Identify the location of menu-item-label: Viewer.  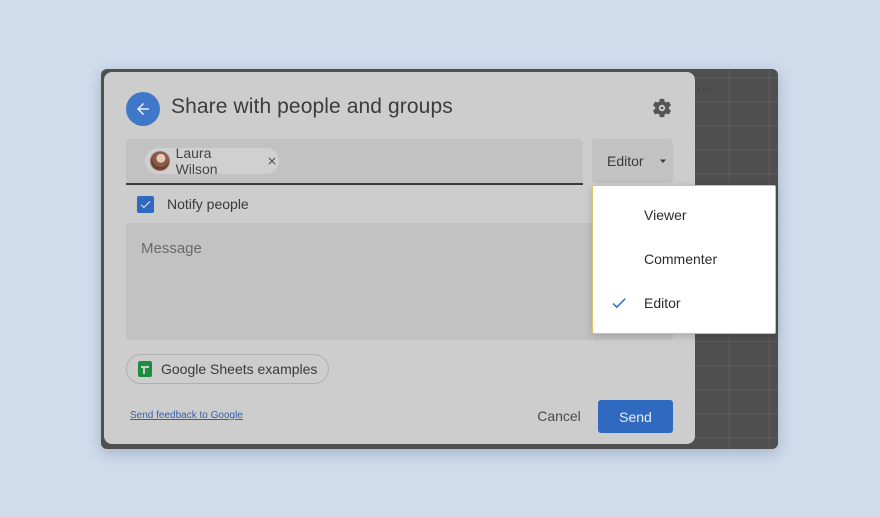
(665, 215).